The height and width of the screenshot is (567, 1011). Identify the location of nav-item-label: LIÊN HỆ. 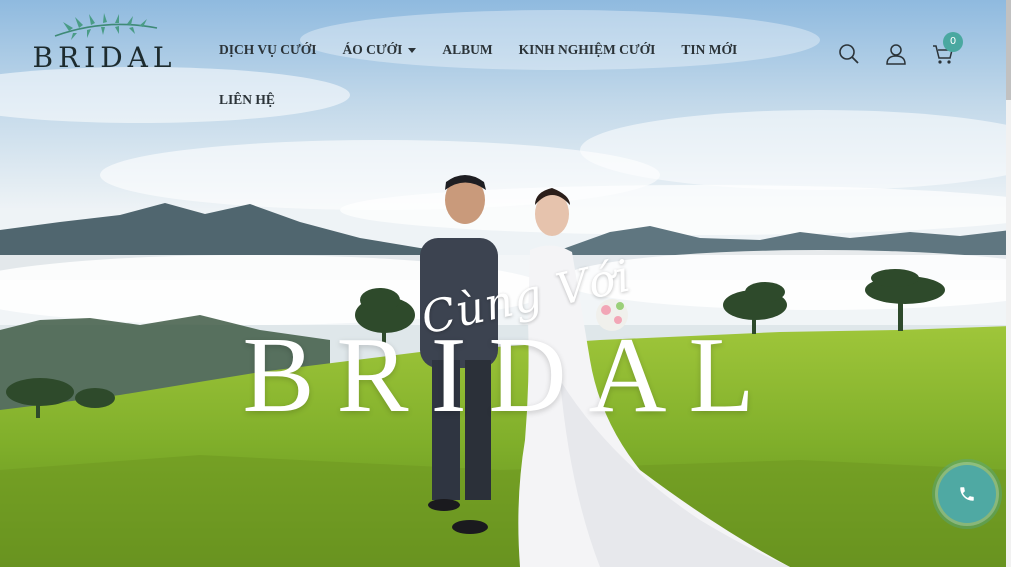
(247, 99).